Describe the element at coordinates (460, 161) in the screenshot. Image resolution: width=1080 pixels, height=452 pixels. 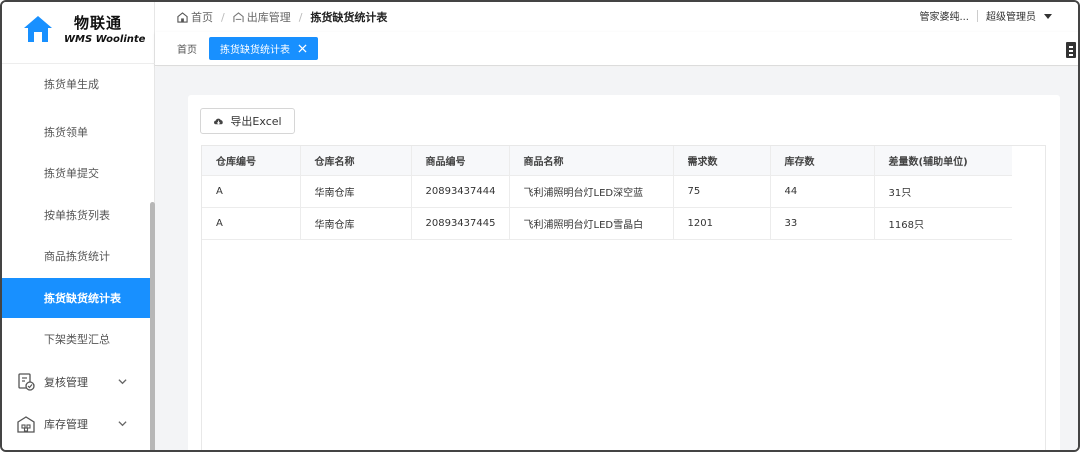
I see `column-header-product-code: 商品编号` at that location.